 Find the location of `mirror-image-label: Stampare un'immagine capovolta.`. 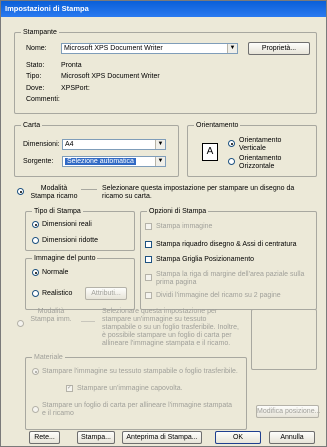

mirror-image-label: Stampare un'immagine capovolta. is located at coordinates (130, 388).